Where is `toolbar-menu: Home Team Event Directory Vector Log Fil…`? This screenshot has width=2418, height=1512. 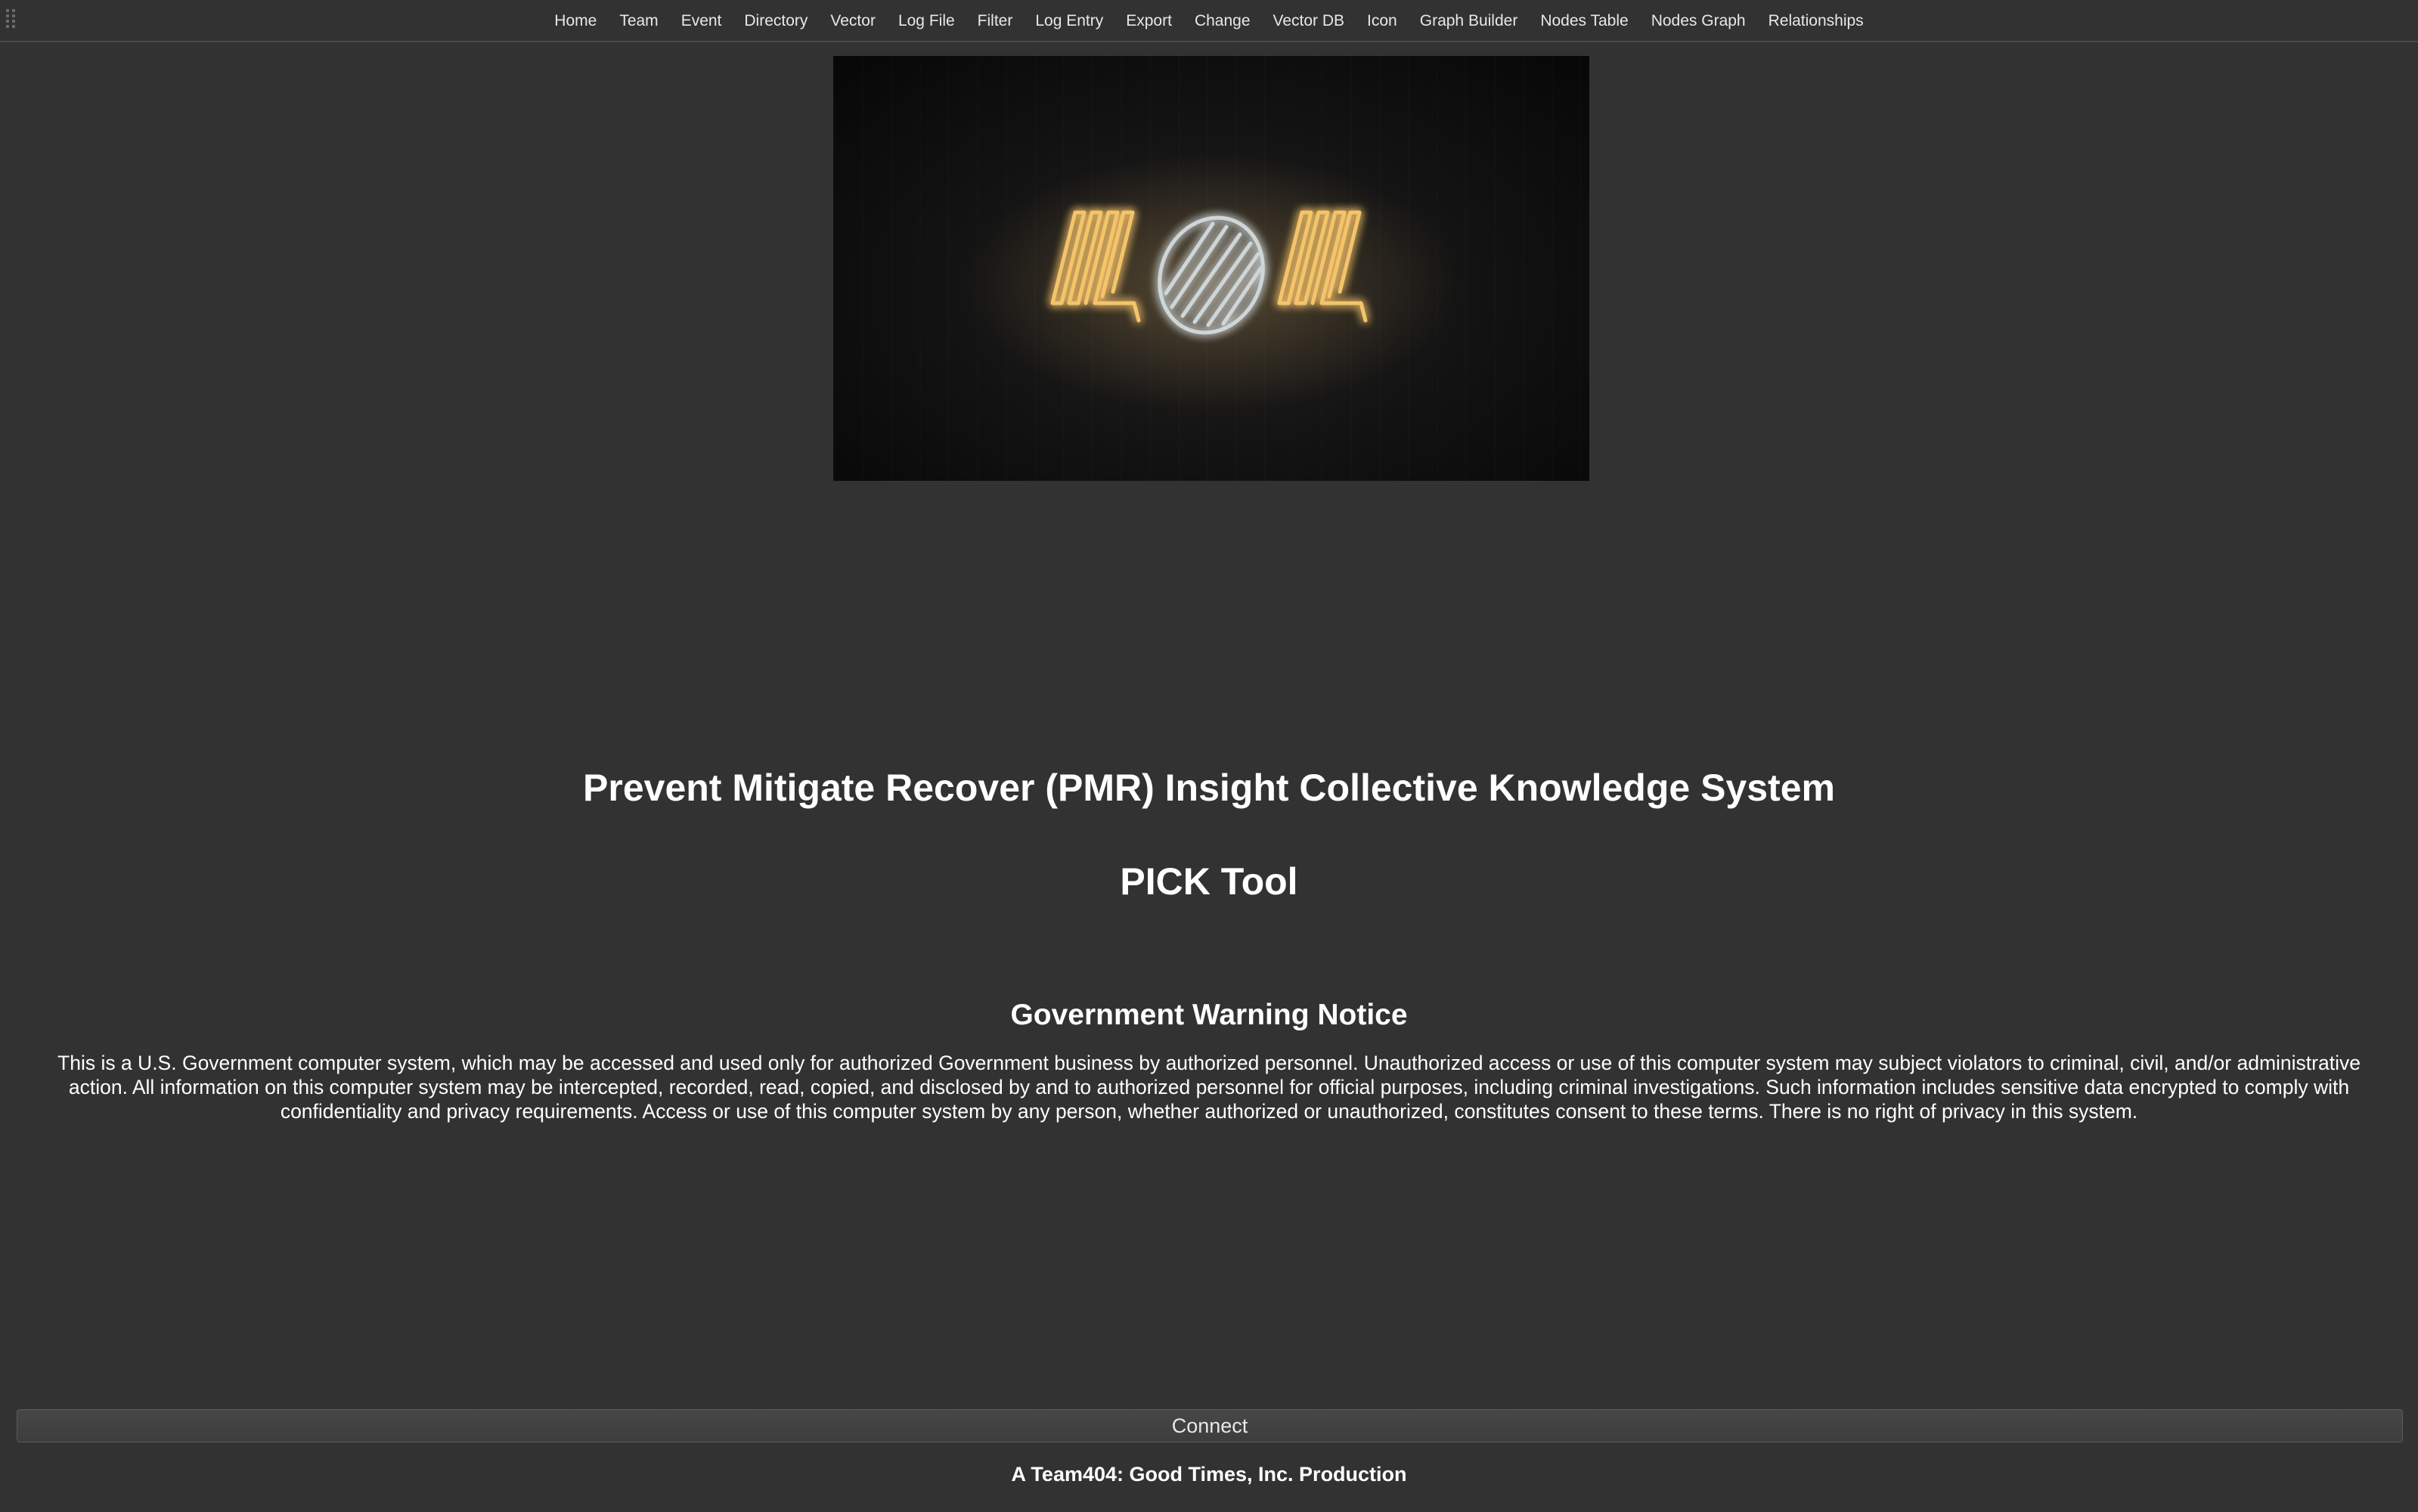 toolbar-menu: Home Team Event Directory Vector Log Fil… is located at coordinates (1209, 21).